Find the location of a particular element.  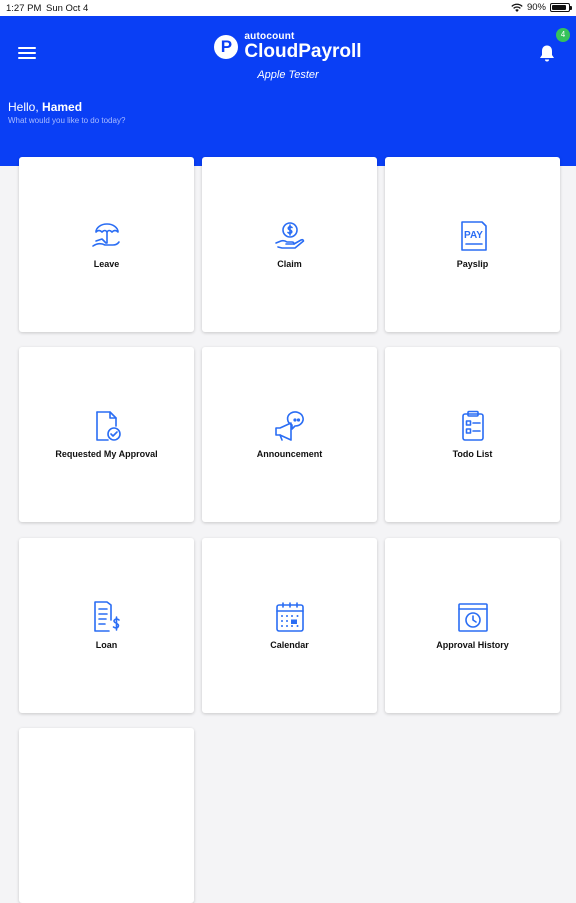

calendar-label: Calendar is located at coordinates (289, 645).